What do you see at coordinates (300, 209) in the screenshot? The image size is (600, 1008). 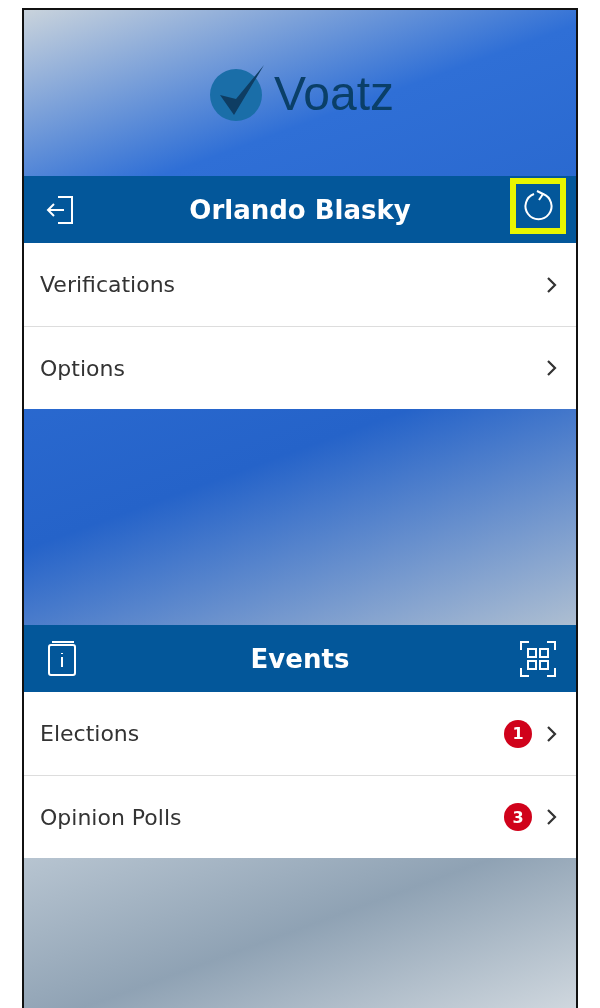 I see `user-name: Orlando Blasky` at bounding box center [300, 209].